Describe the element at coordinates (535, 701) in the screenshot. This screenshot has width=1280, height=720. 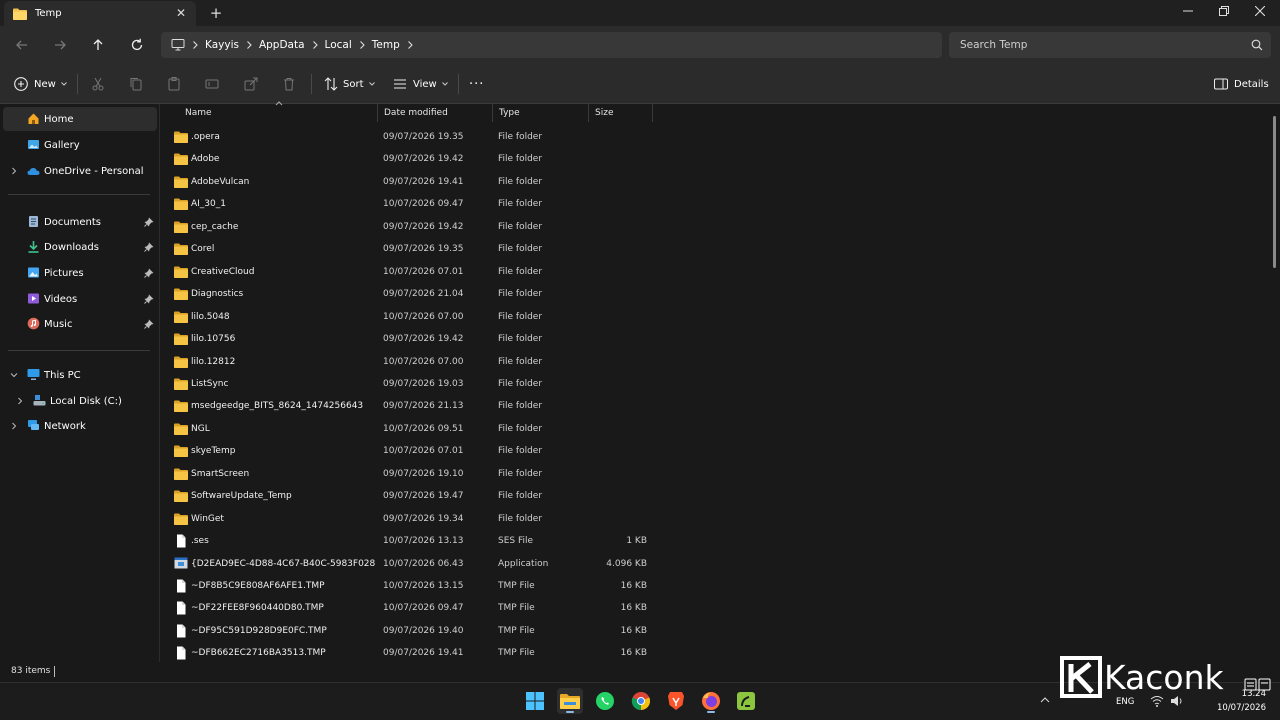
I see `start-button` at that location.